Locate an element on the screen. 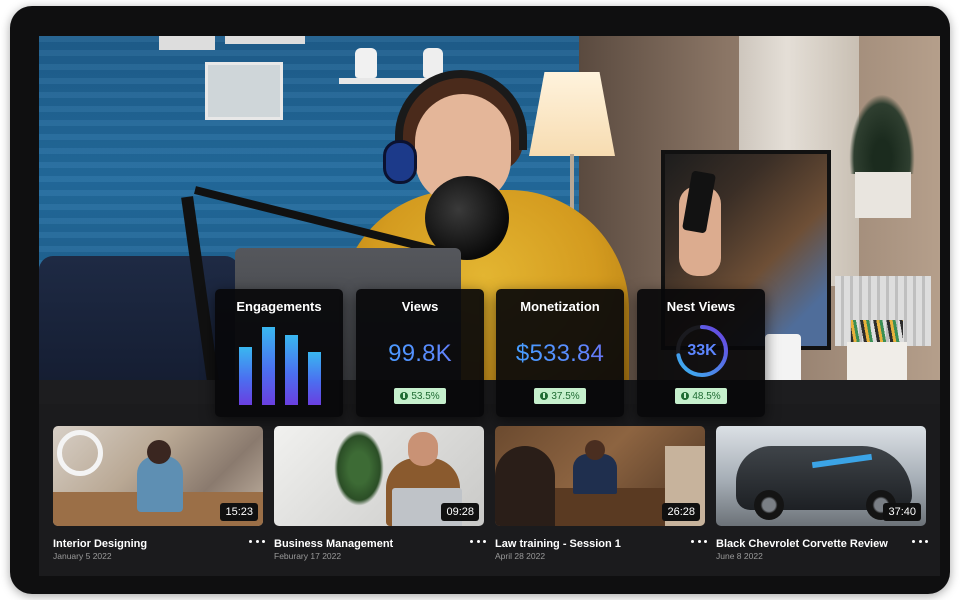 This screenshot has width=960, height=600. video-date: January 5 2022 is located at coordinates (82, 556).